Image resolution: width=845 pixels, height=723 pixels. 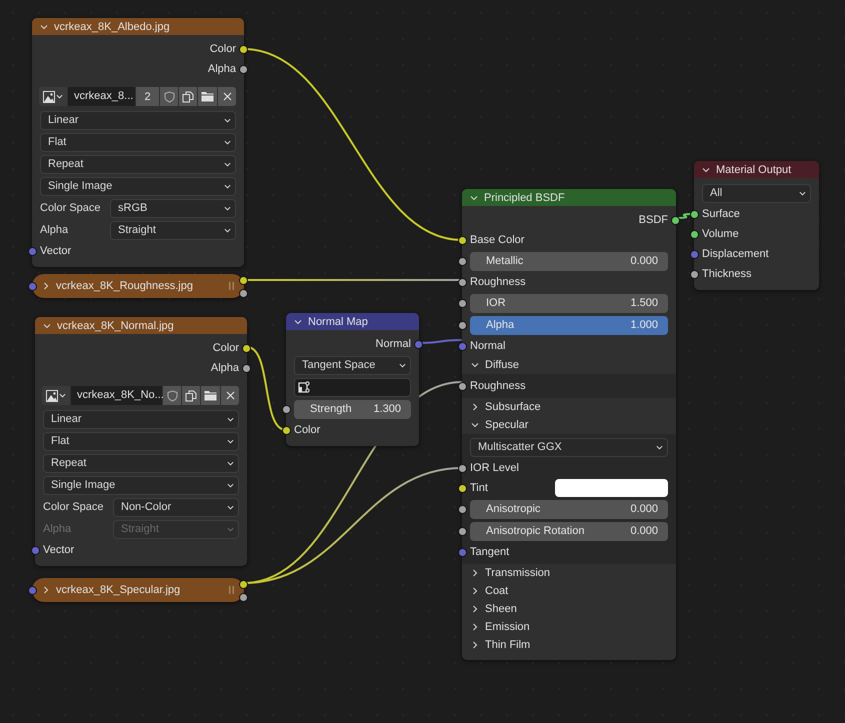 I want to click on panel-header: Coat, so click(x=569, y=591).